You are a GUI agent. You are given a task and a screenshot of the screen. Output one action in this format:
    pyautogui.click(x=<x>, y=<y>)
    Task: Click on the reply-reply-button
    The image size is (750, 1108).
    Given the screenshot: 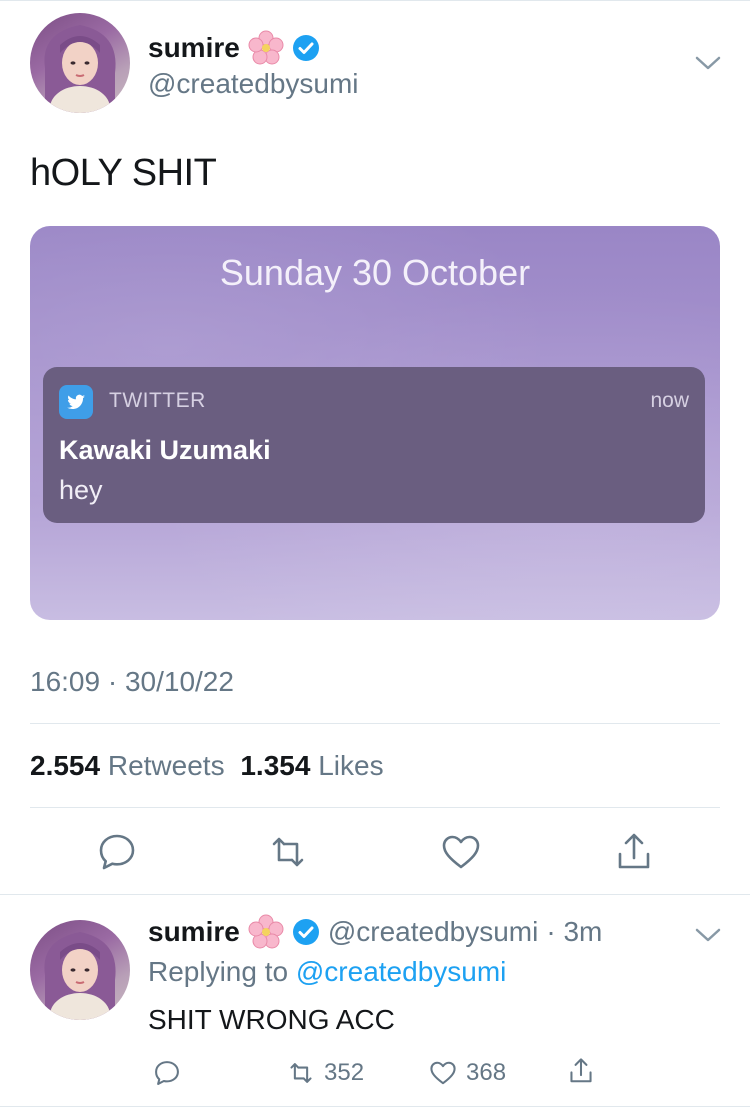 What is the action you would take?
    pyautogui.click(x=167, y=1073)
    